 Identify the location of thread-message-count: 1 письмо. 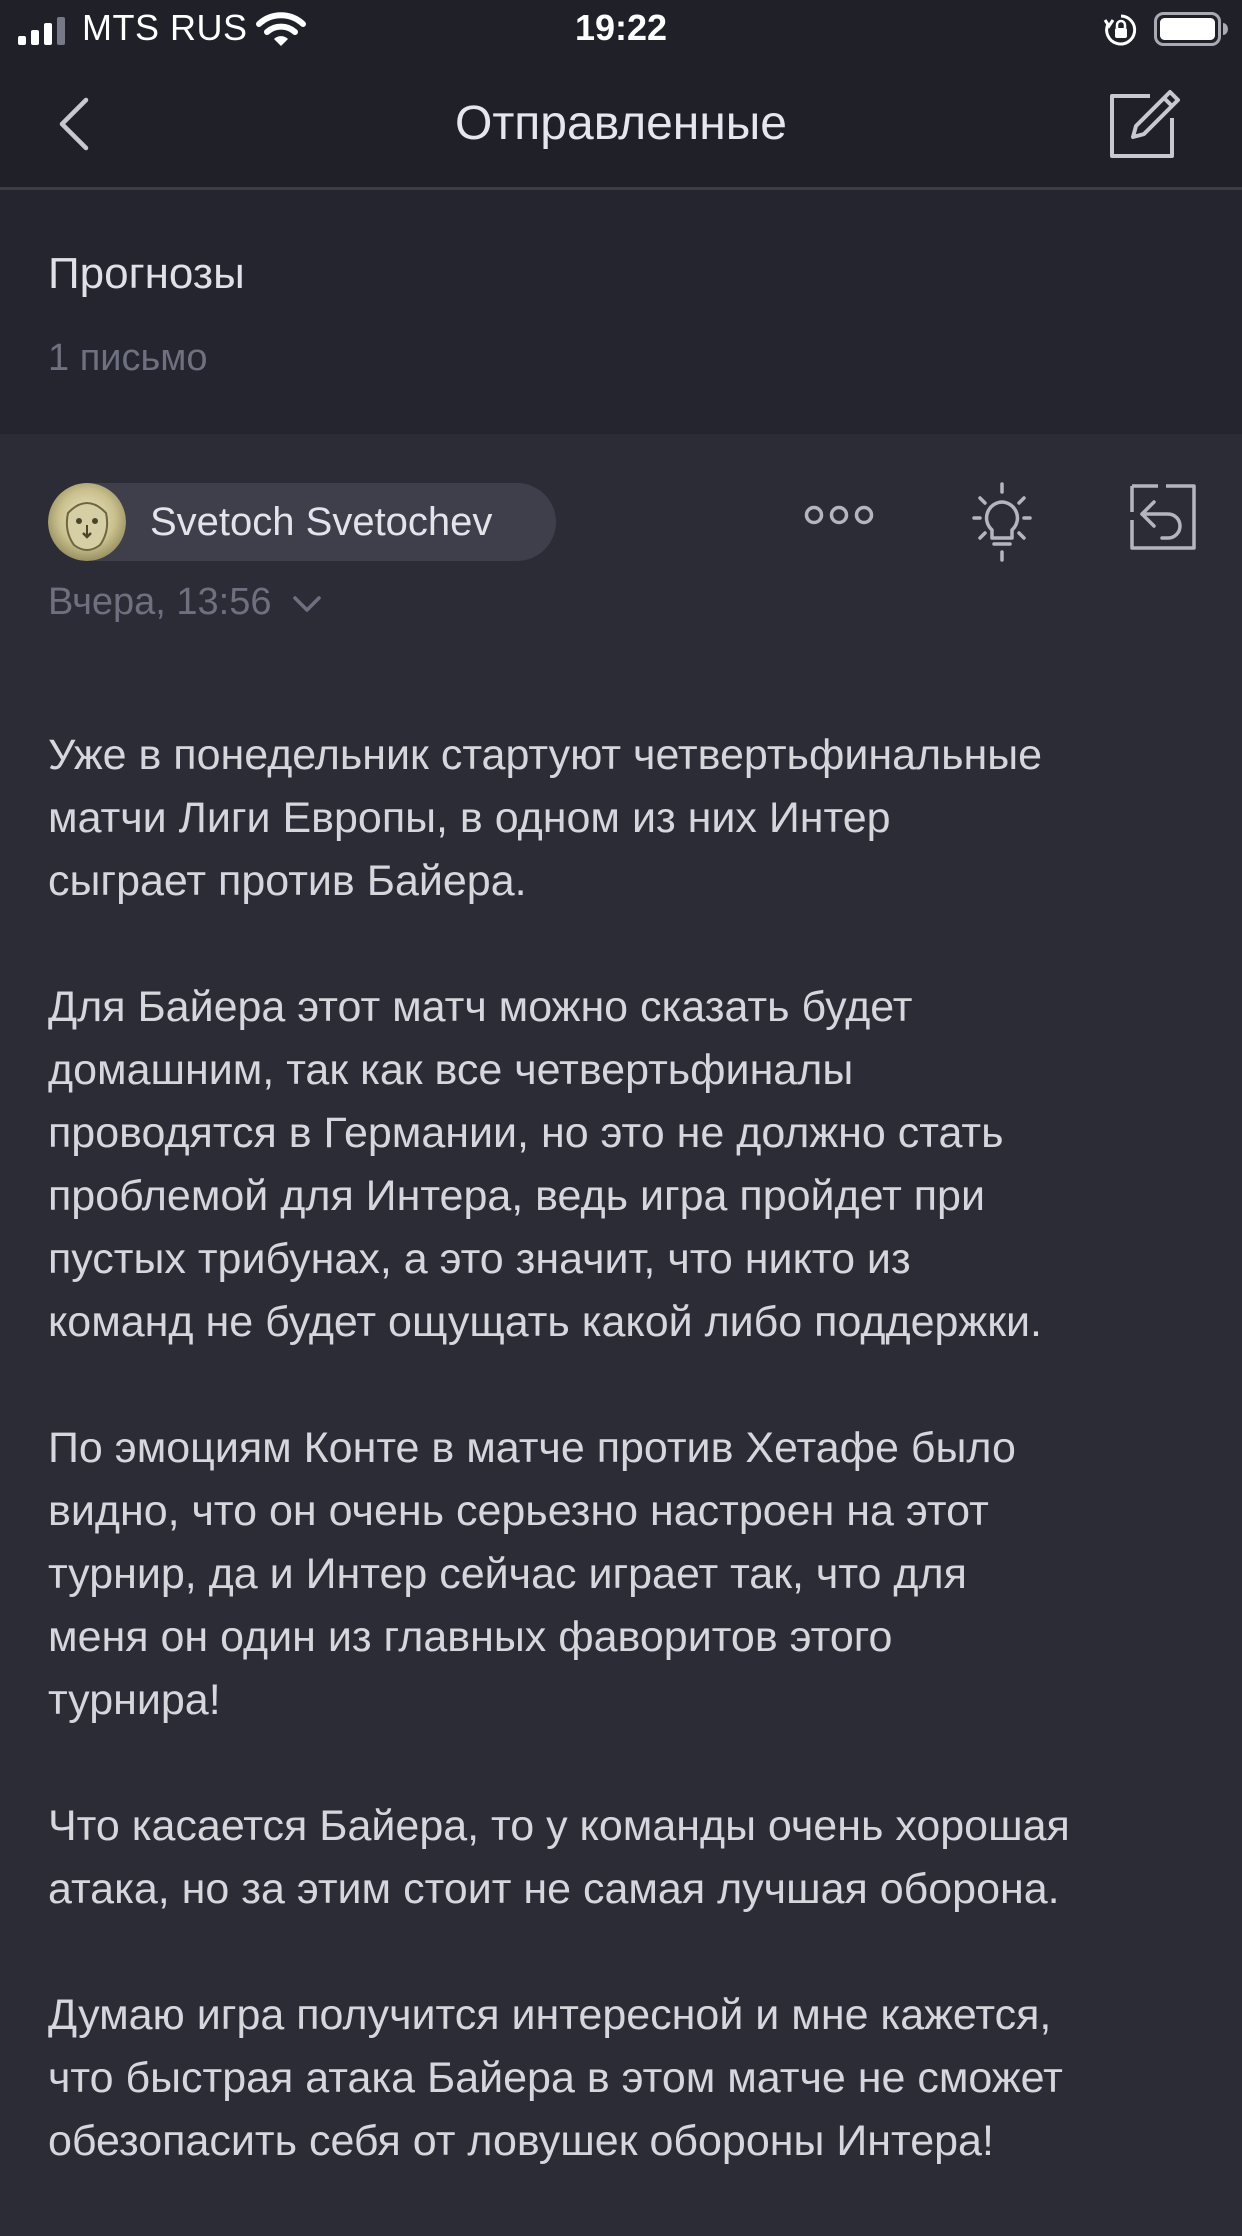
(128, 358).